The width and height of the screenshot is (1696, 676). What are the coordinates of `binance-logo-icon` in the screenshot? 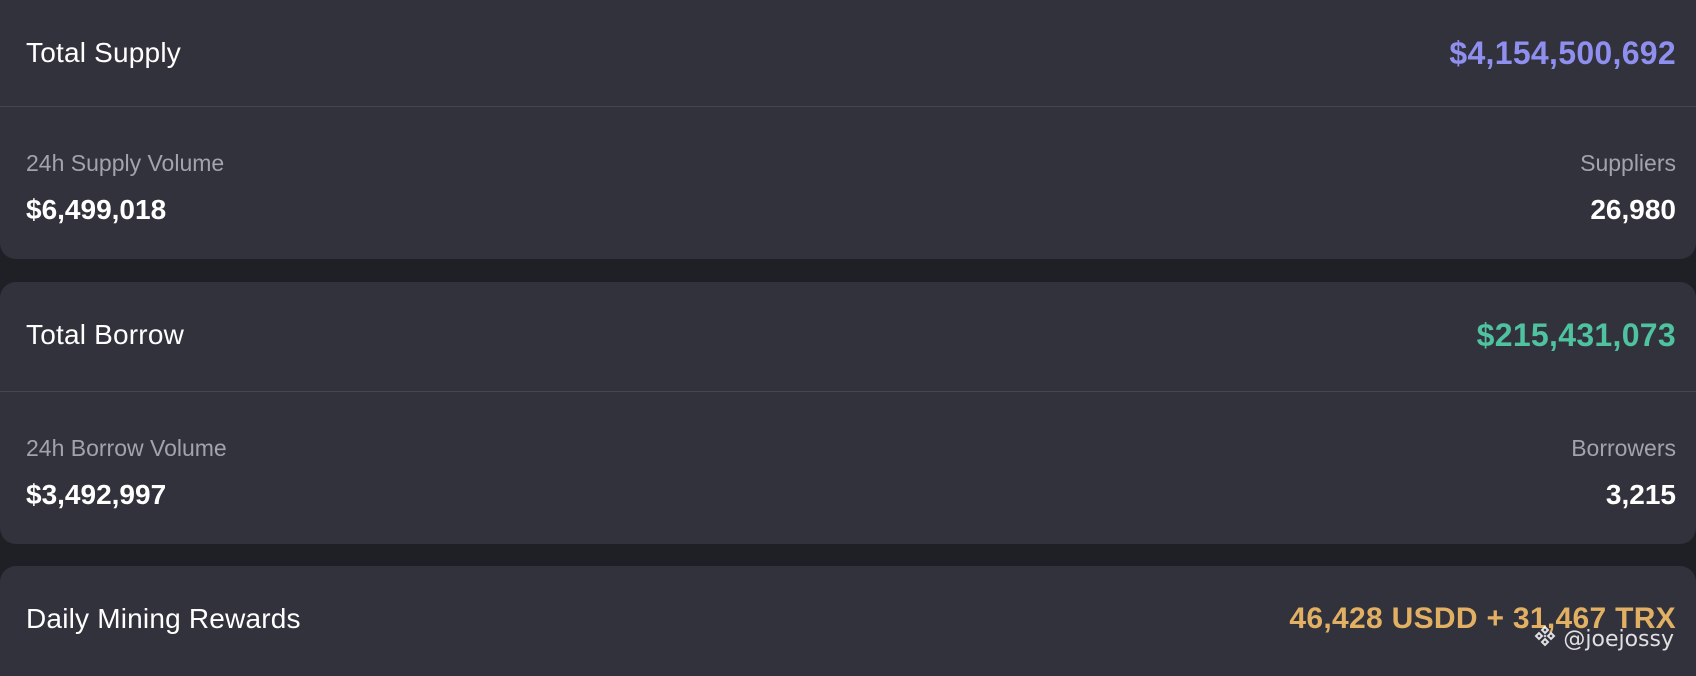 It's located at (1545, 639).